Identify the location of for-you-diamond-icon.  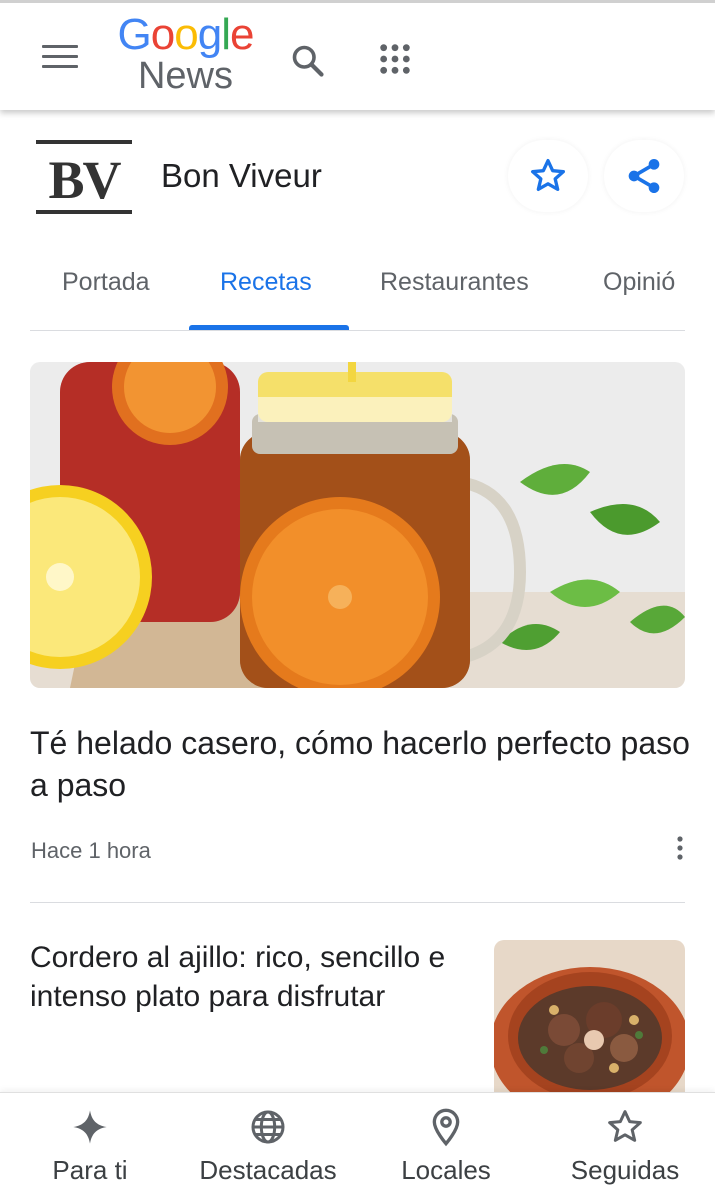
(90, 1127).